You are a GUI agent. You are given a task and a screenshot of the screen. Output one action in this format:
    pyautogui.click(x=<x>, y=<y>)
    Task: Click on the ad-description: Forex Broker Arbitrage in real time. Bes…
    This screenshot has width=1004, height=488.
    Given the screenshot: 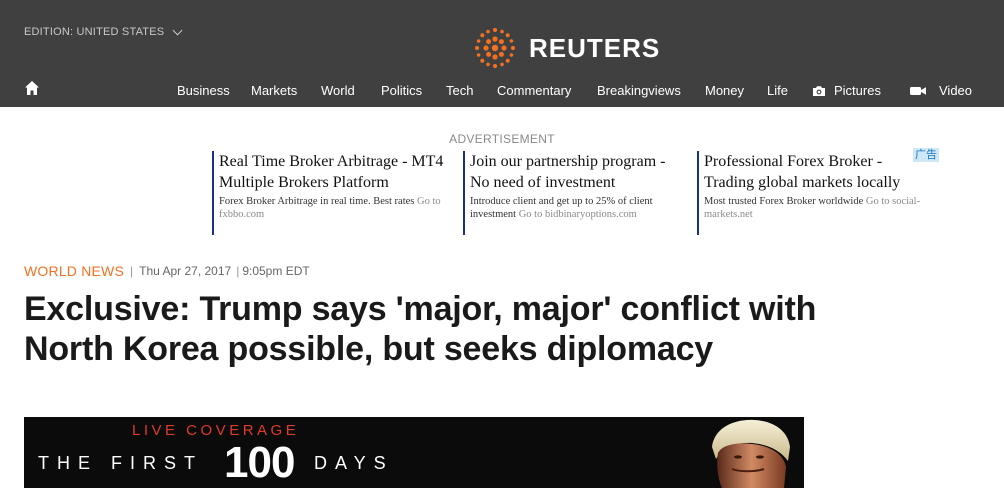 What is the action you would take?
    pyautogui.click(x=337, y=208)
    